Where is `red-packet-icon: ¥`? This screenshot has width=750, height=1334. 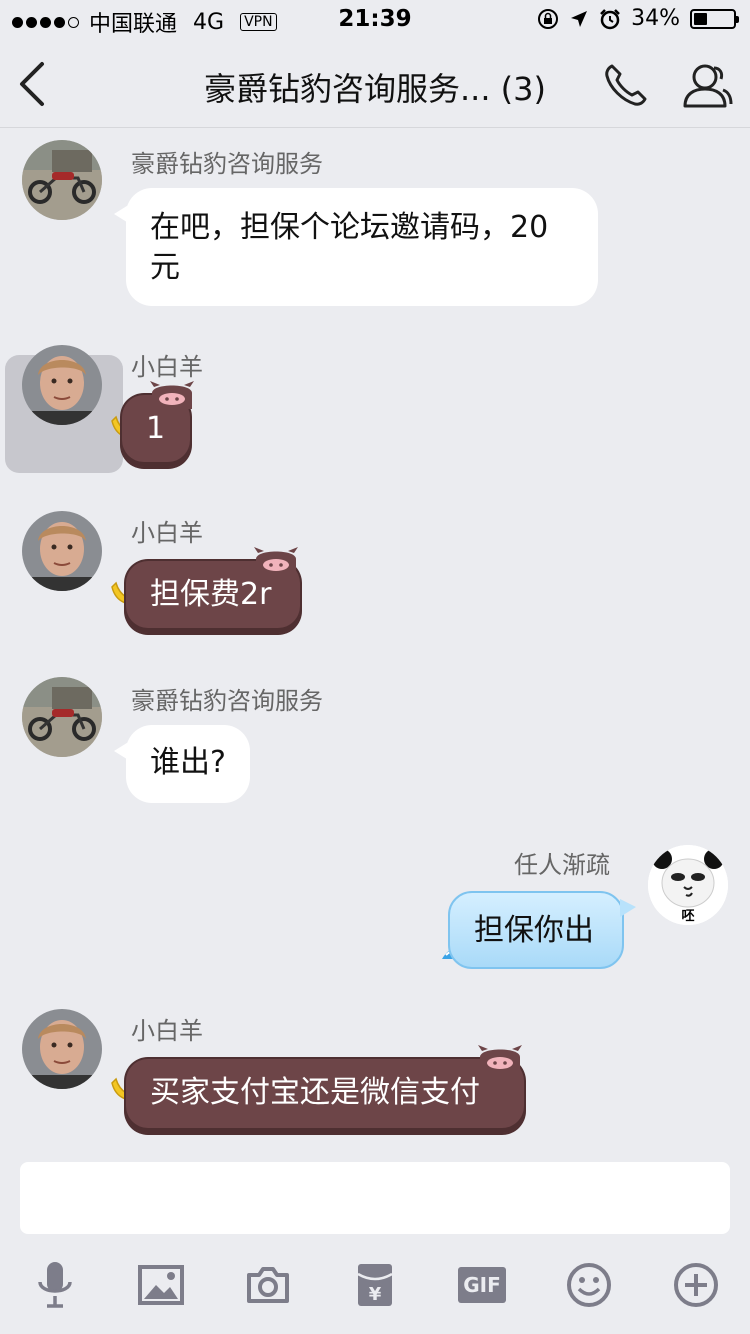
red-packet-icon: ¥ is located at coordinates (375, 1285).